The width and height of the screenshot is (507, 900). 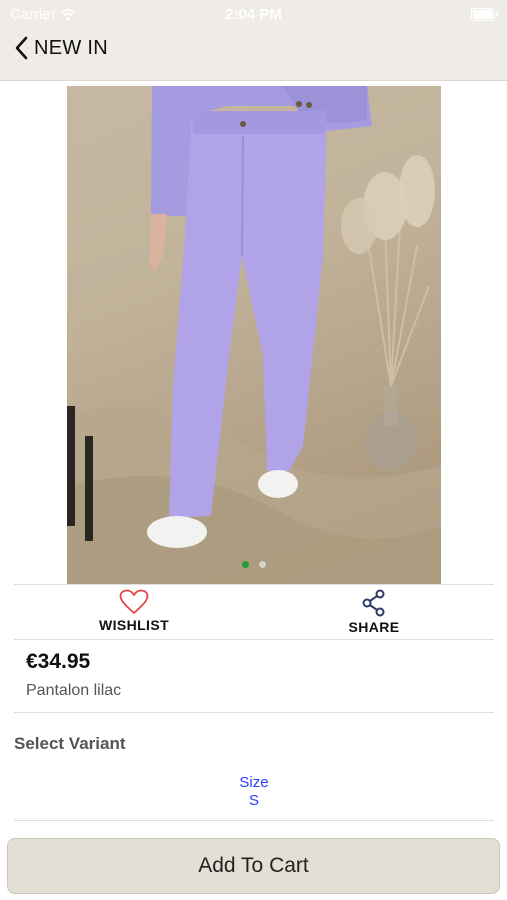 What do you see at coordinates (21, 48) in the screenshot?
I see `chevron-left-icon` at bounding box center [21, 48].